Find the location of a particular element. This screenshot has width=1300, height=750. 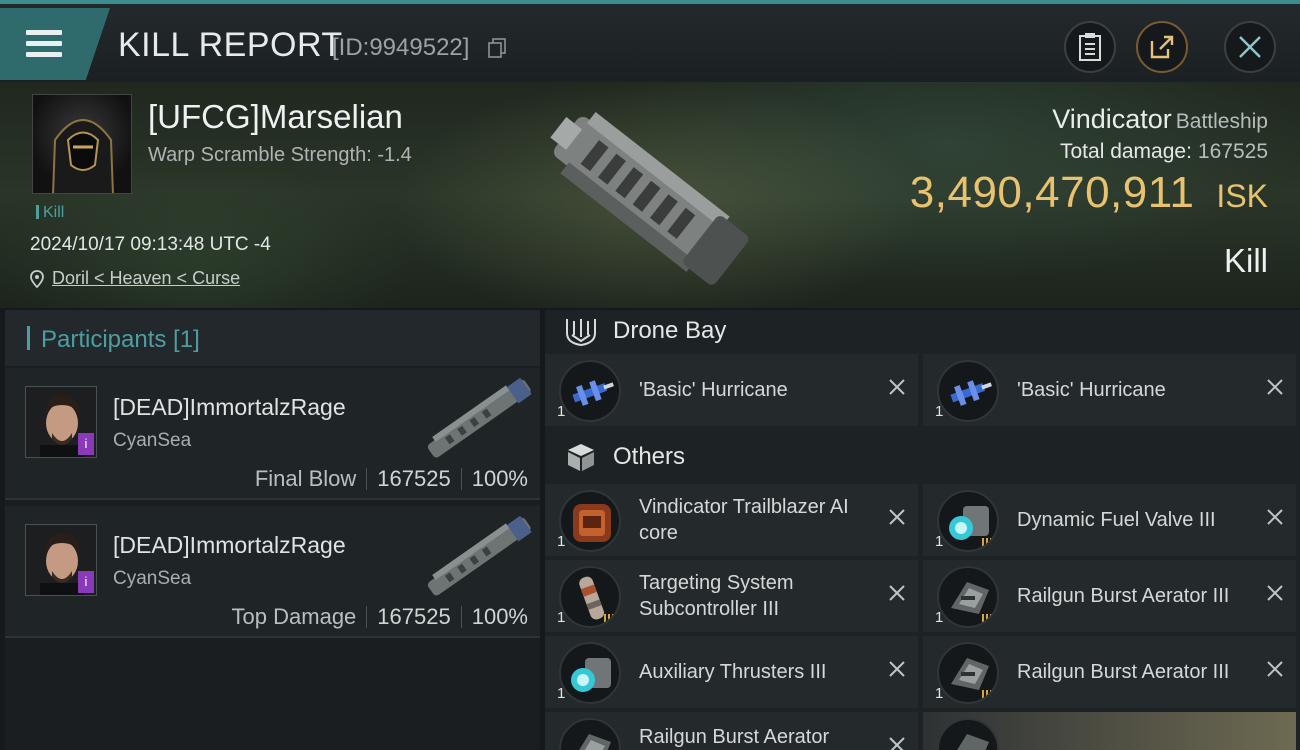

module-item-icon is located at coordinates (968, 734).